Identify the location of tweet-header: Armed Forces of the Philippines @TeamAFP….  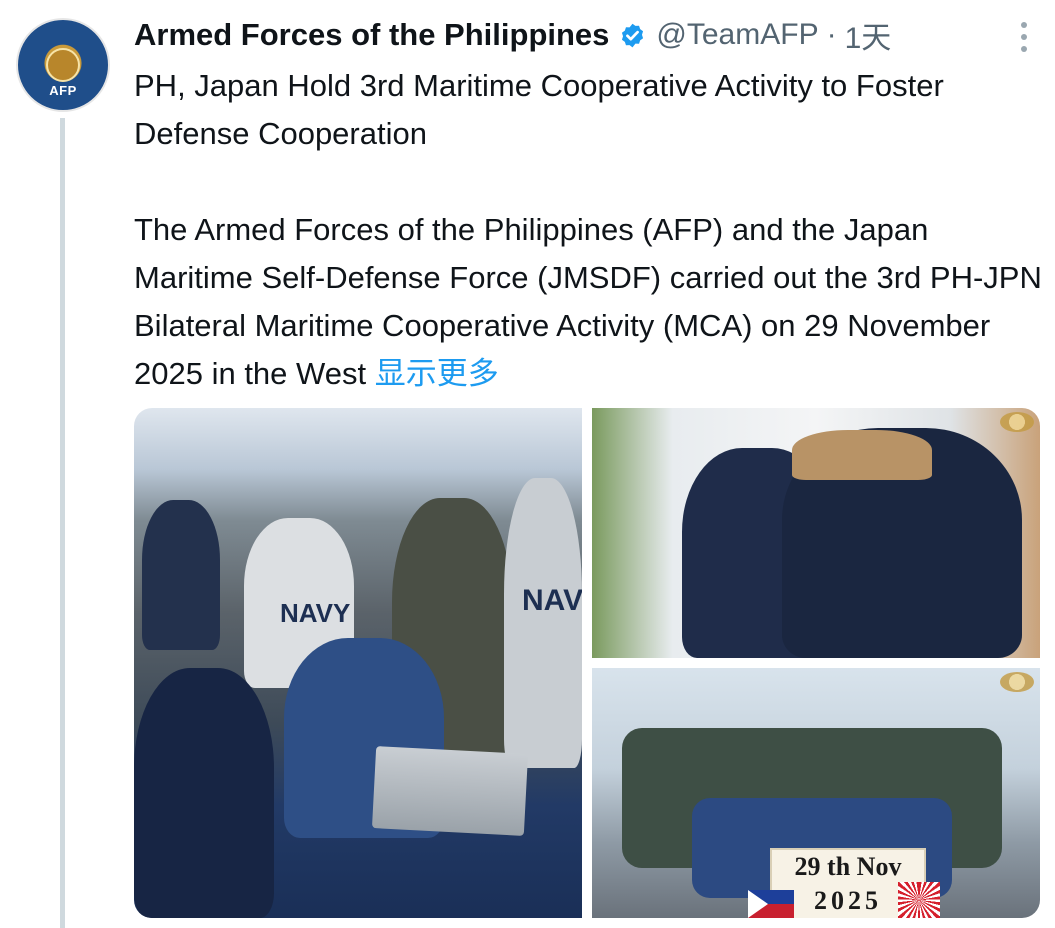
(512, 35).